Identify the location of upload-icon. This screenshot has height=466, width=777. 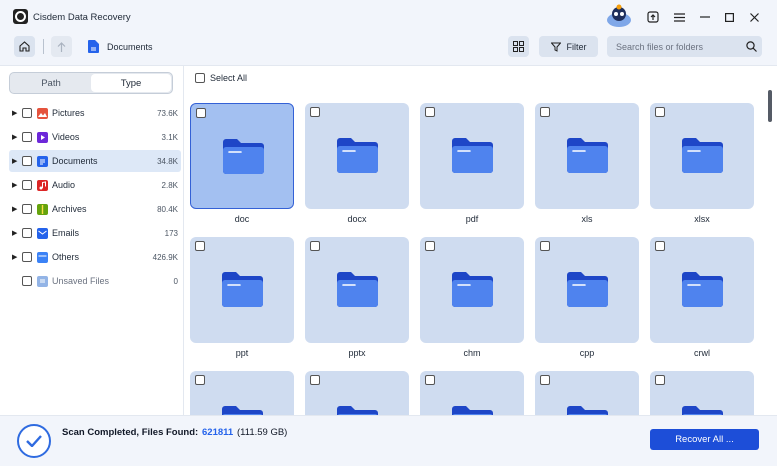
(653, 17).